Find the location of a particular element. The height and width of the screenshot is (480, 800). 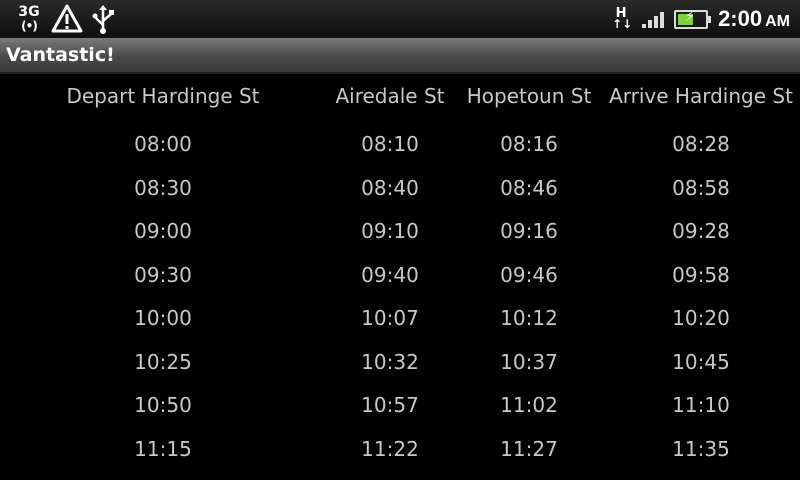

signal-3g-icon: 3G (•) is located at coordinates (29, 19).